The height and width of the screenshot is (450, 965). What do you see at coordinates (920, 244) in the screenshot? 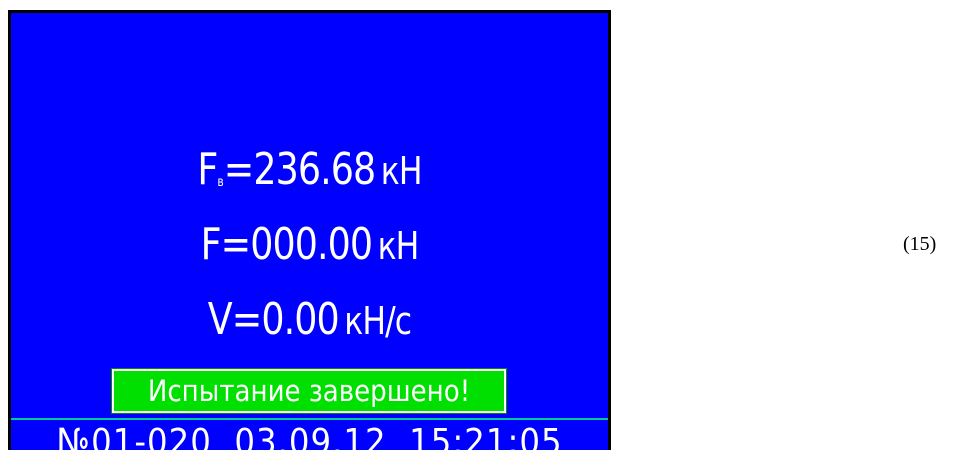
I see `equation-number: (15)` at bounding box center [920, 244].